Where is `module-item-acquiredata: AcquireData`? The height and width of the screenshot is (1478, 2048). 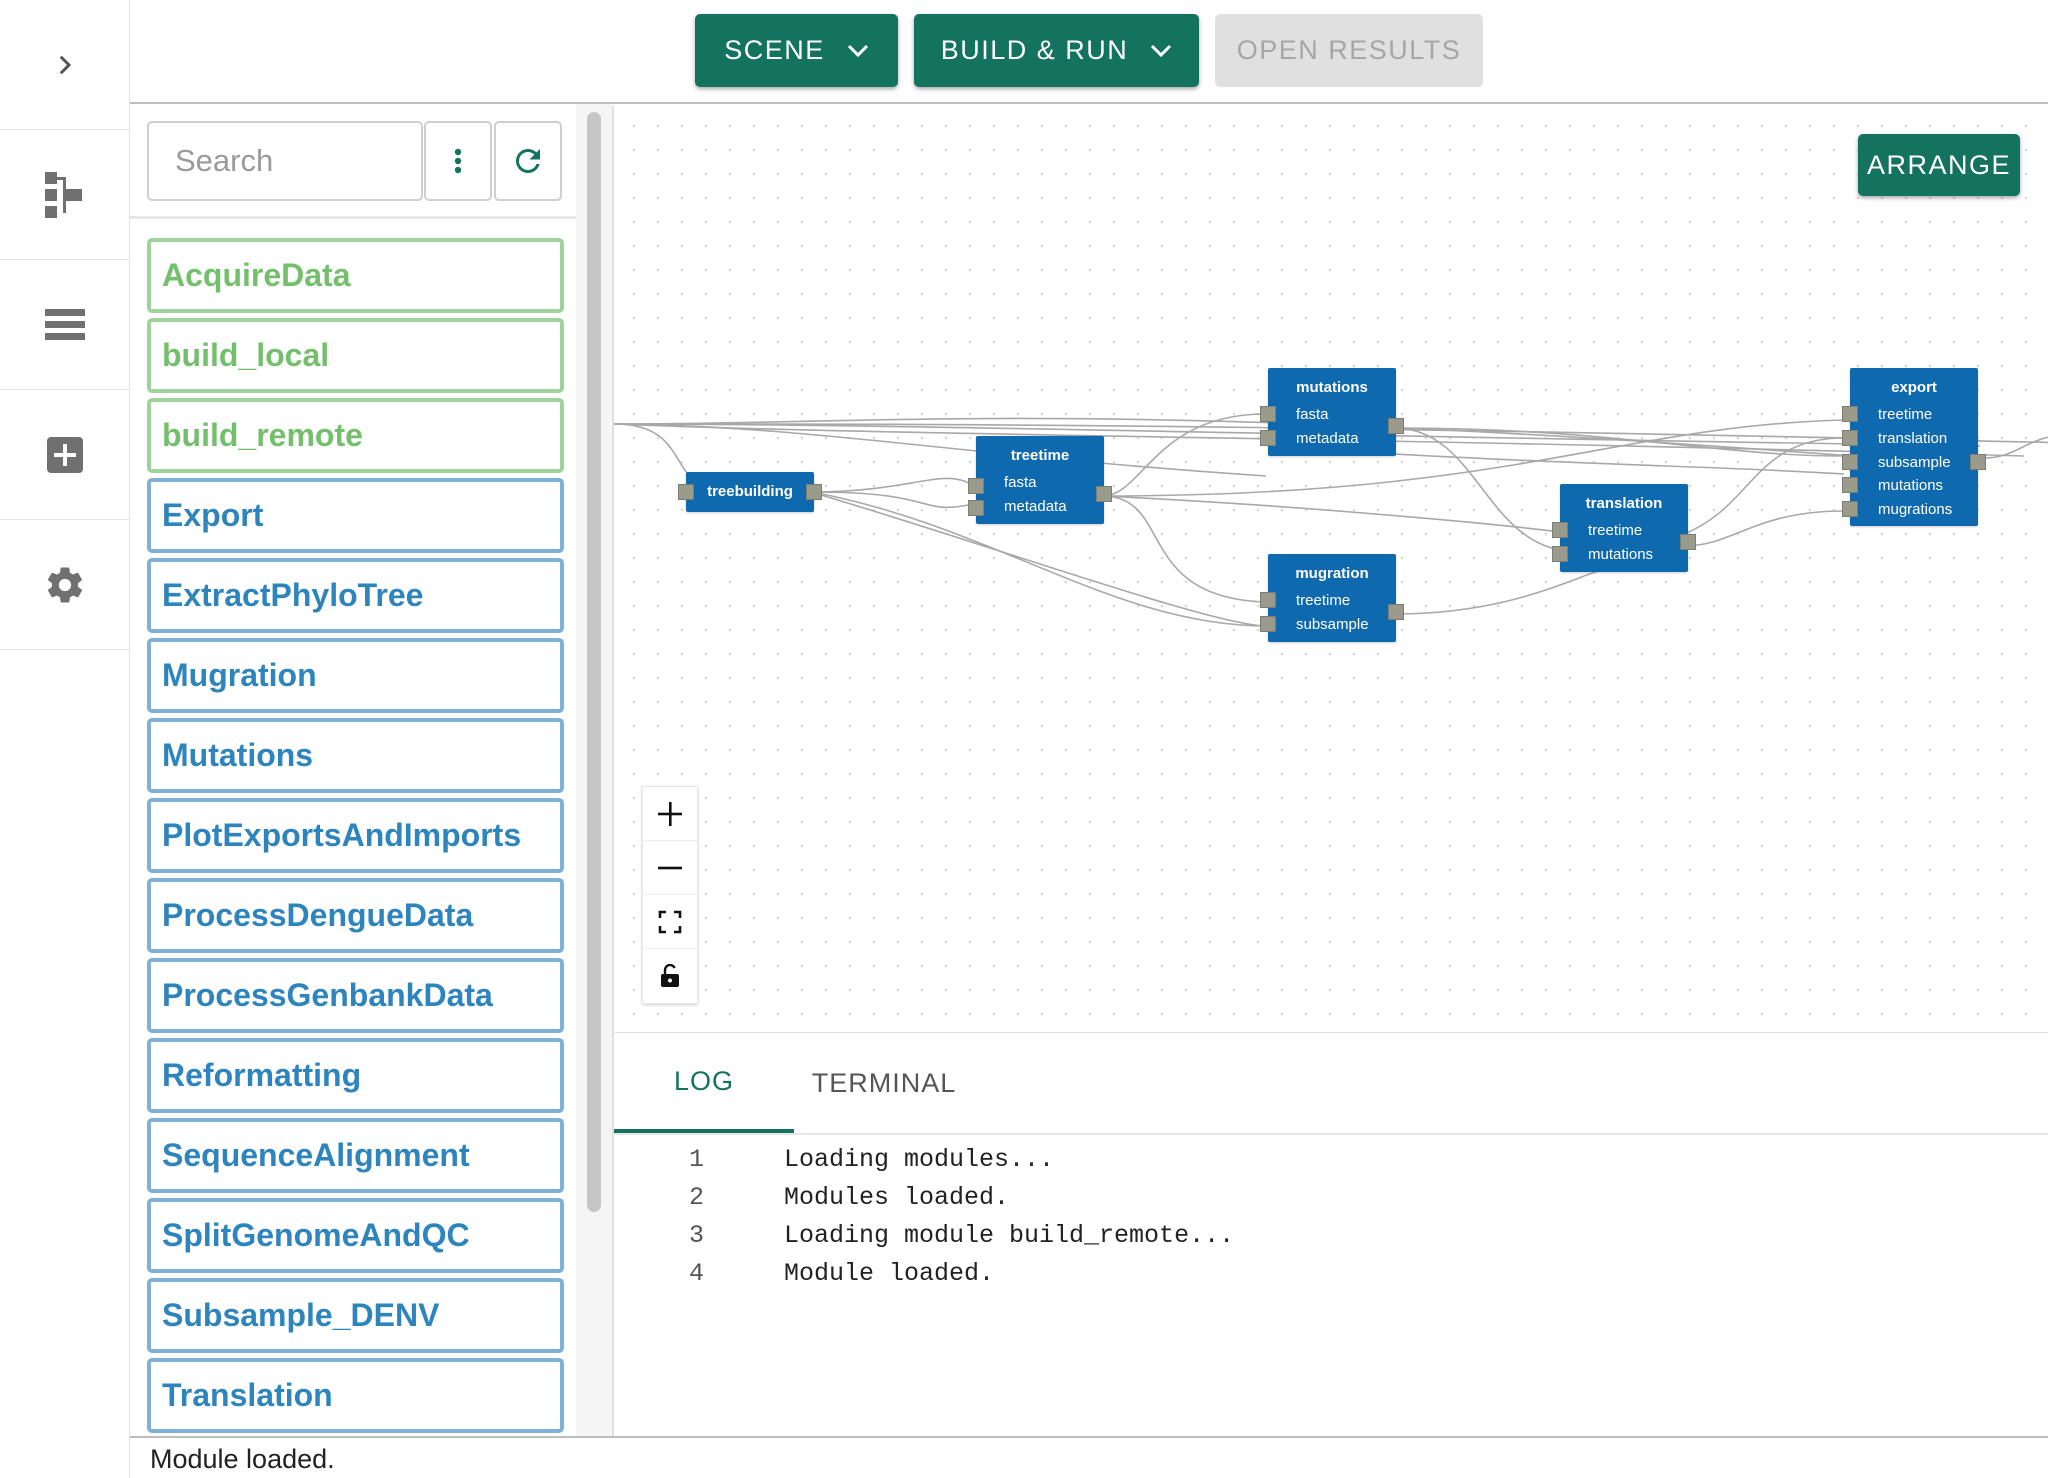
module-item-acquiredata: AcquireData is located at coordinates (355, 275).